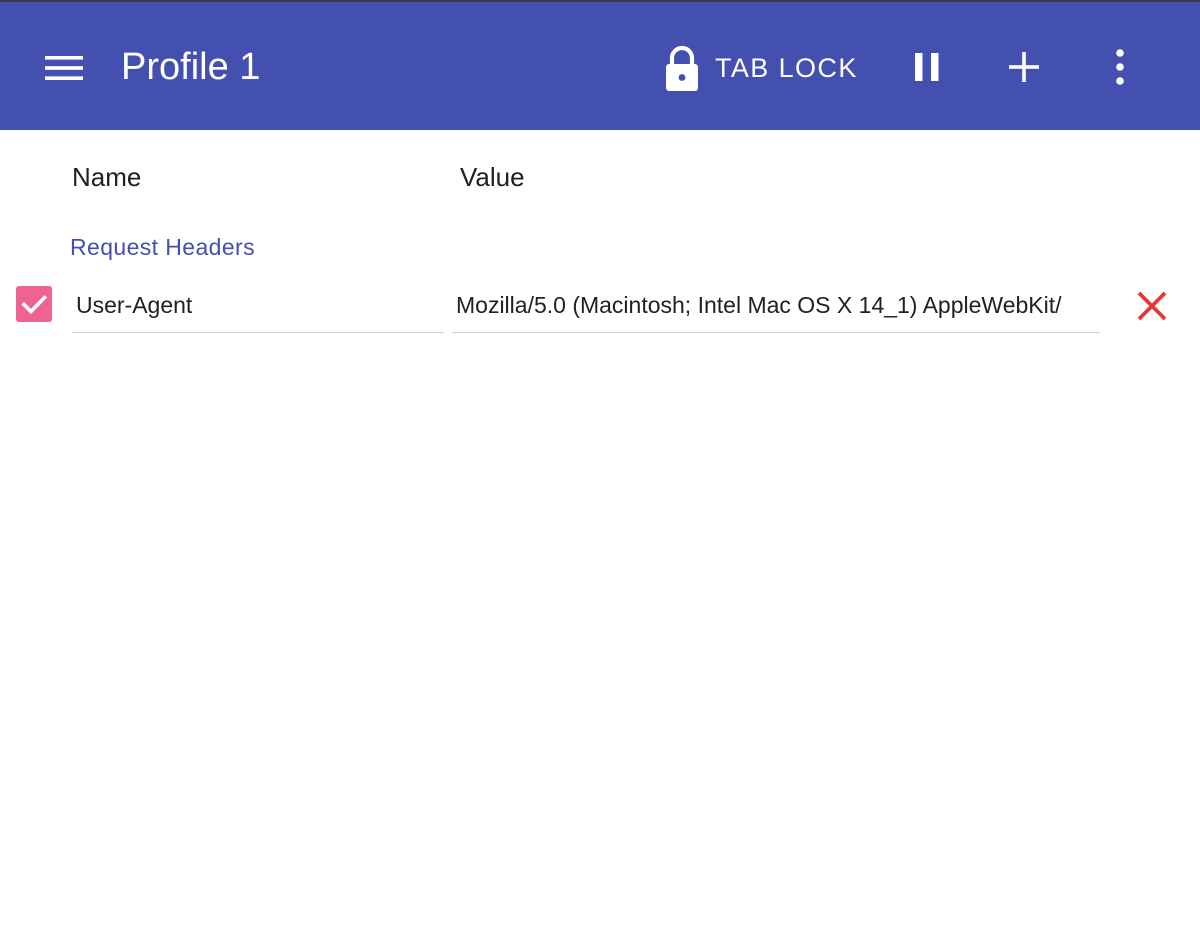  What do you see at coordinates (786, 67) in the screenshot?
I see `tab-lock-label: TAB LOCK` at bounding box center [786, 67].